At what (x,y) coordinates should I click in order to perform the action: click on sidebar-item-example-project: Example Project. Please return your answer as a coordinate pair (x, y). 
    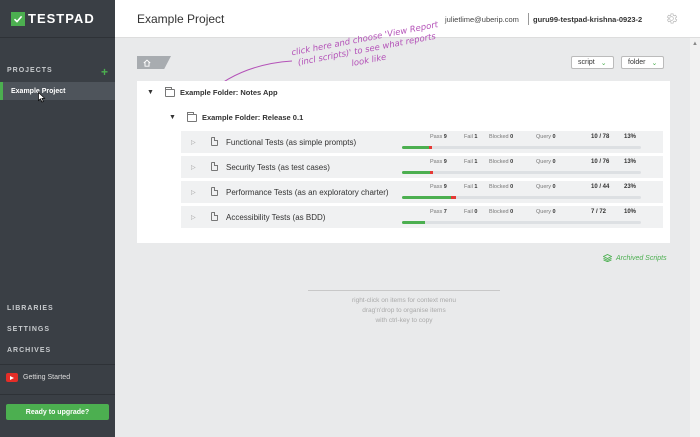
    Looking at the image, I should click on (57, 91).